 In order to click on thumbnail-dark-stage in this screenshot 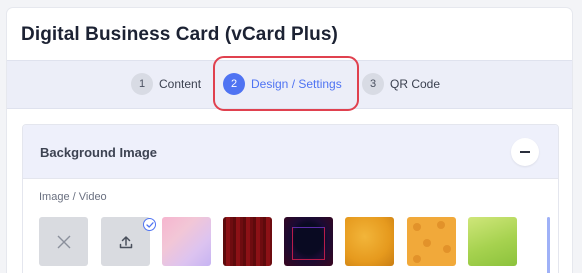, I will do `click(308, 241)`.